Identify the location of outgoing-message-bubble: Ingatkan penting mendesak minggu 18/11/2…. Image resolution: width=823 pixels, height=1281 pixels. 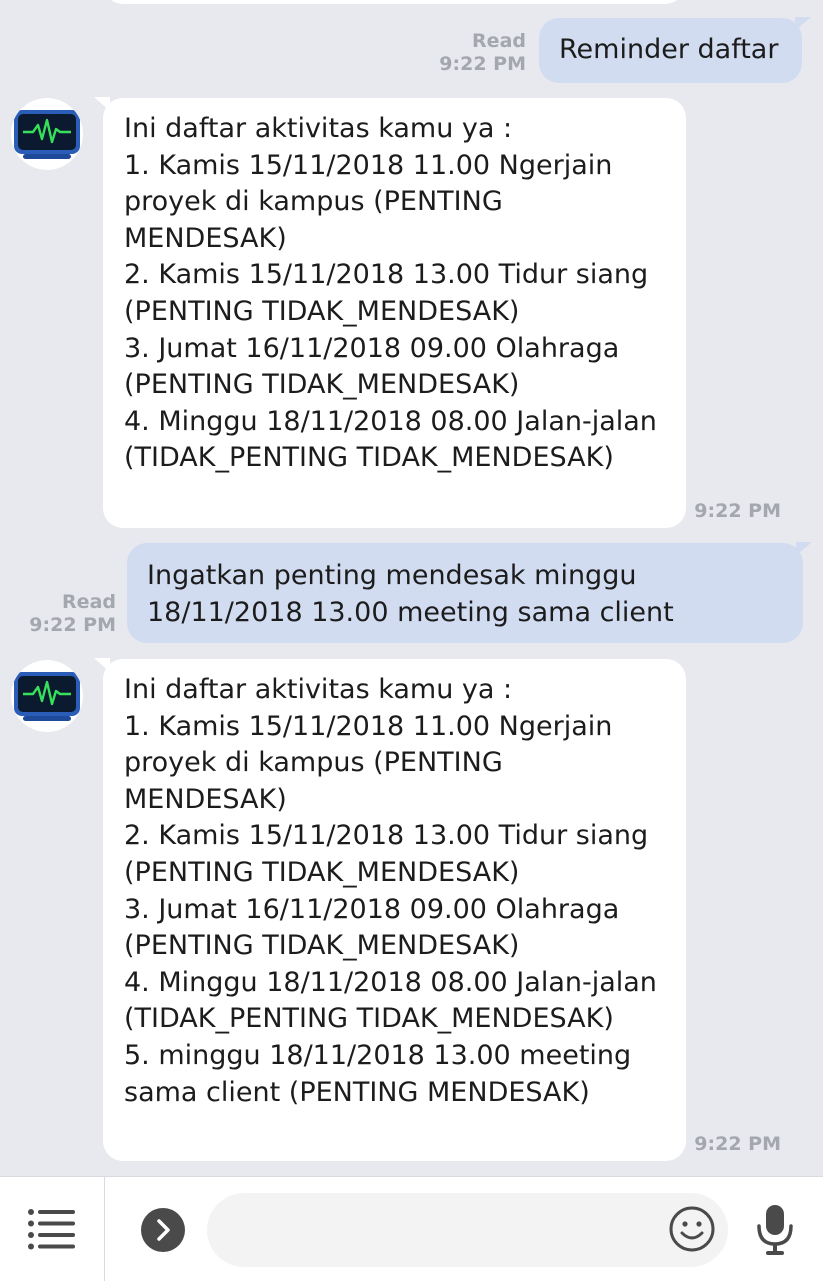
(469, 592).